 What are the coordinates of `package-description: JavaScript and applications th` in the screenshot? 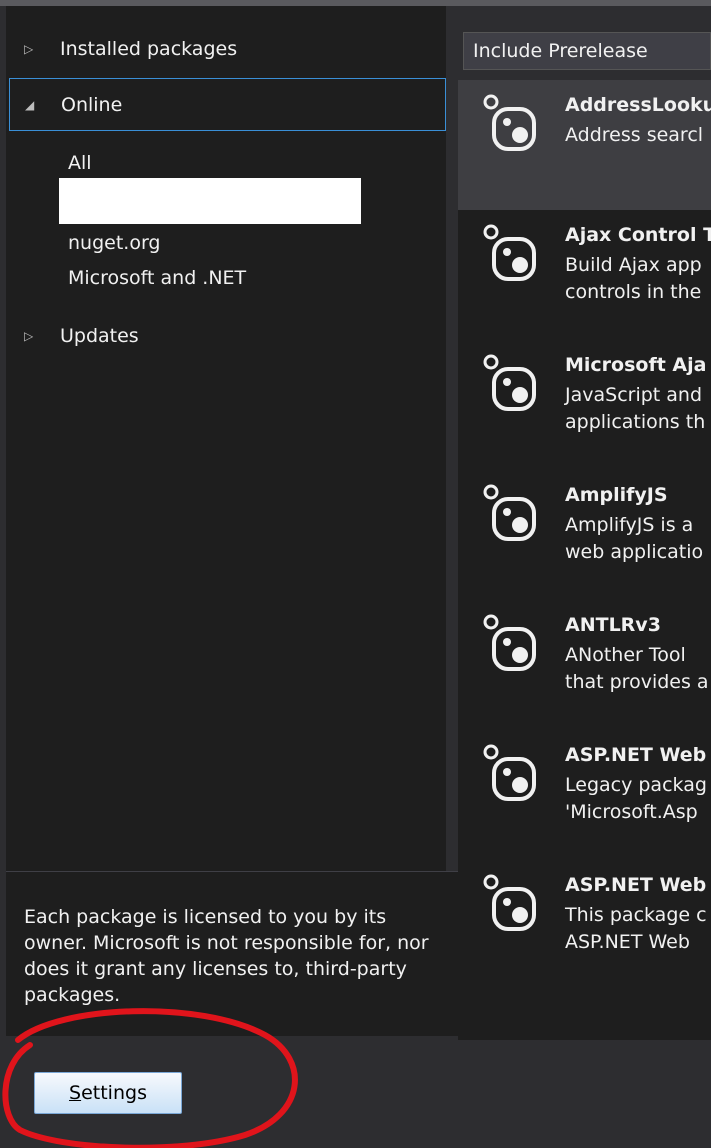 It's located at (635, 408).